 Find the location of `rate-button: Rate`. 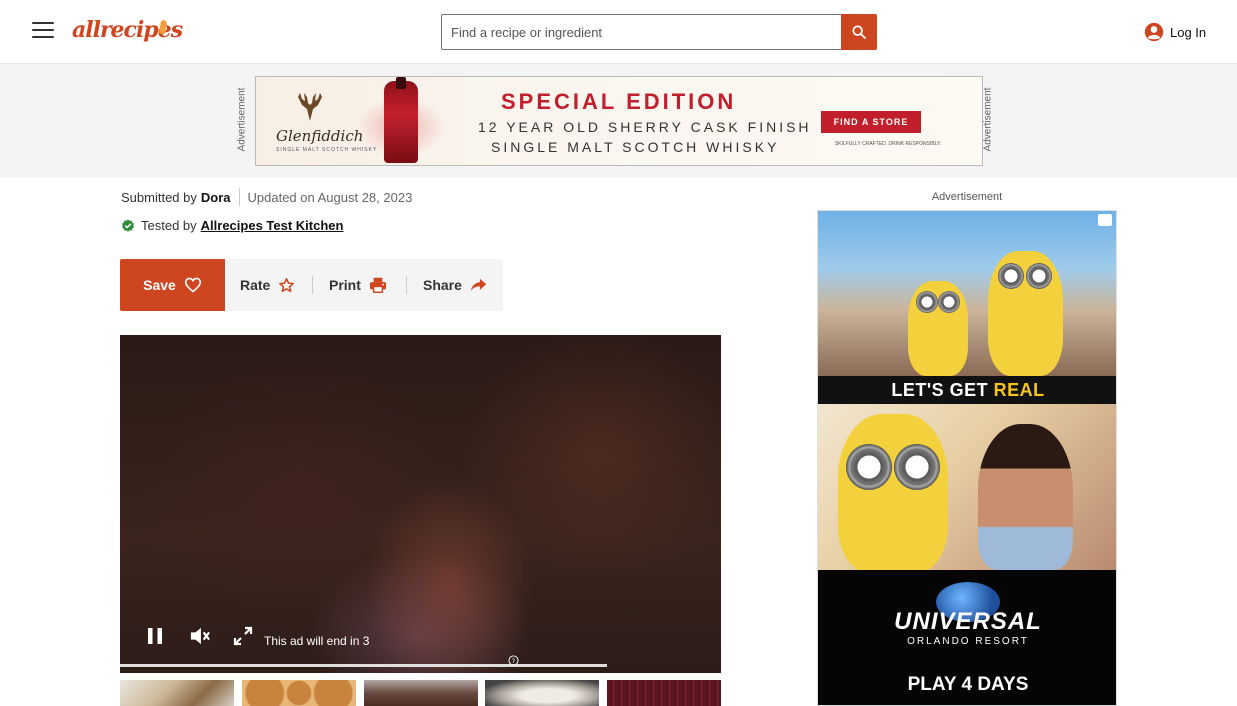

rate-button: Rate is located at coordinates (267, 285).